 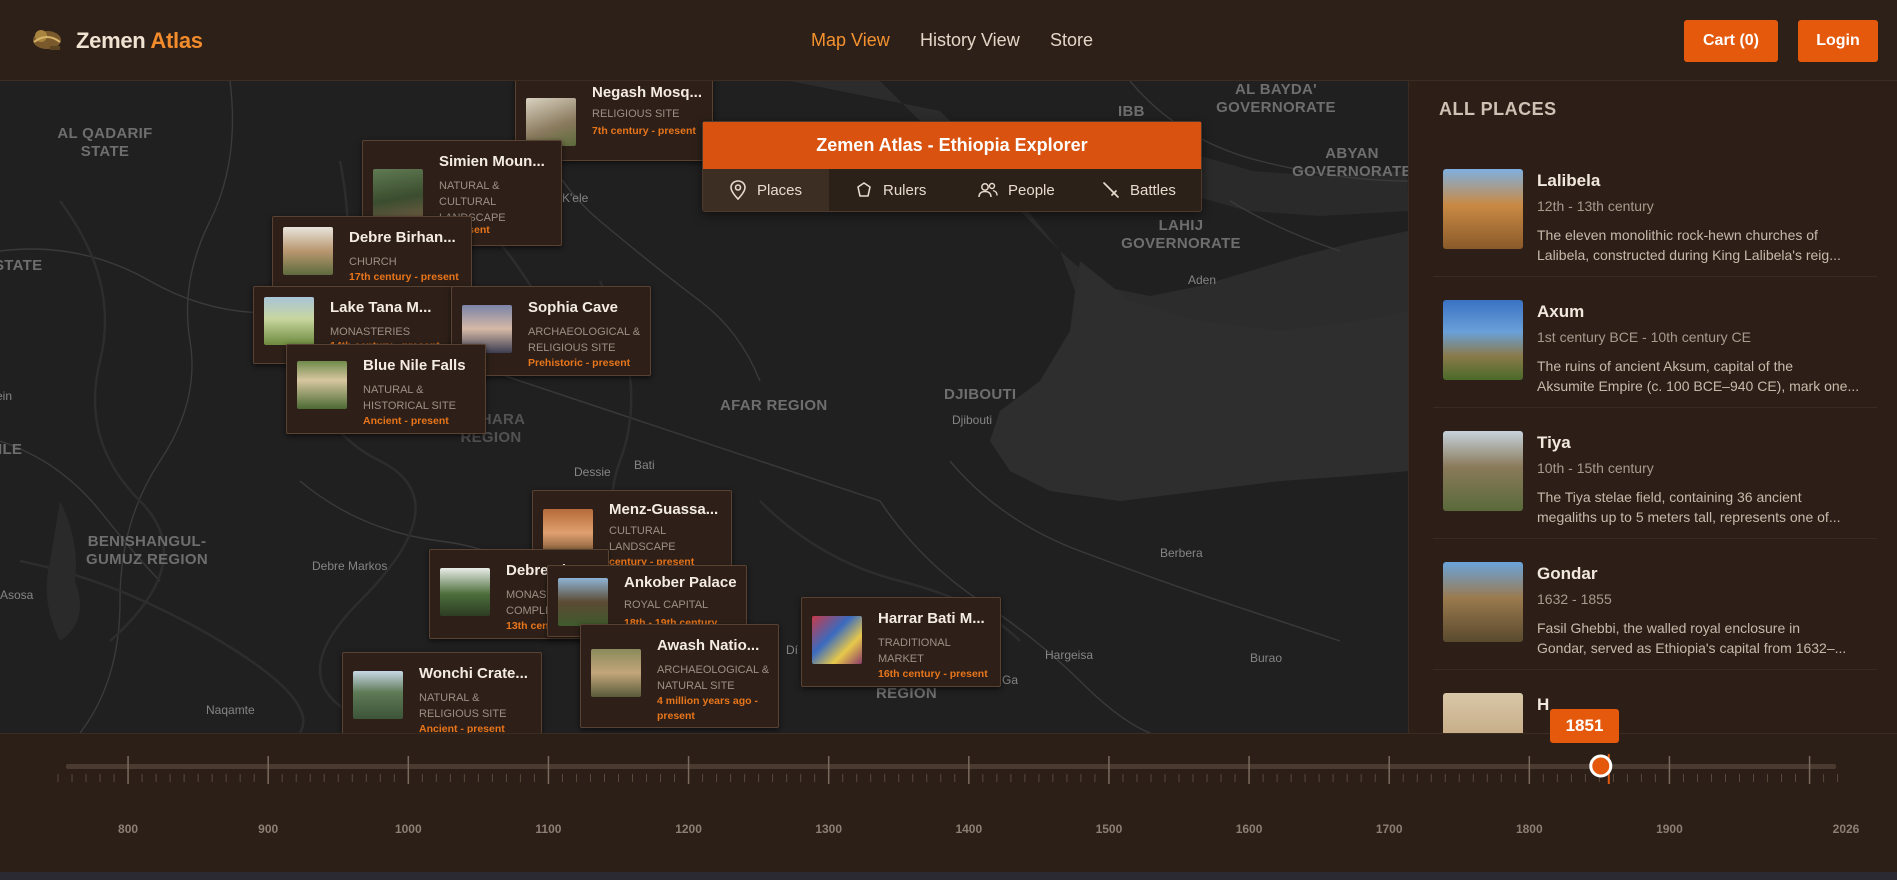 What do you see at coordinates (970, 40) in the screenshot?
I see `nav-history-view: History View` at bounding box center [970, 40].